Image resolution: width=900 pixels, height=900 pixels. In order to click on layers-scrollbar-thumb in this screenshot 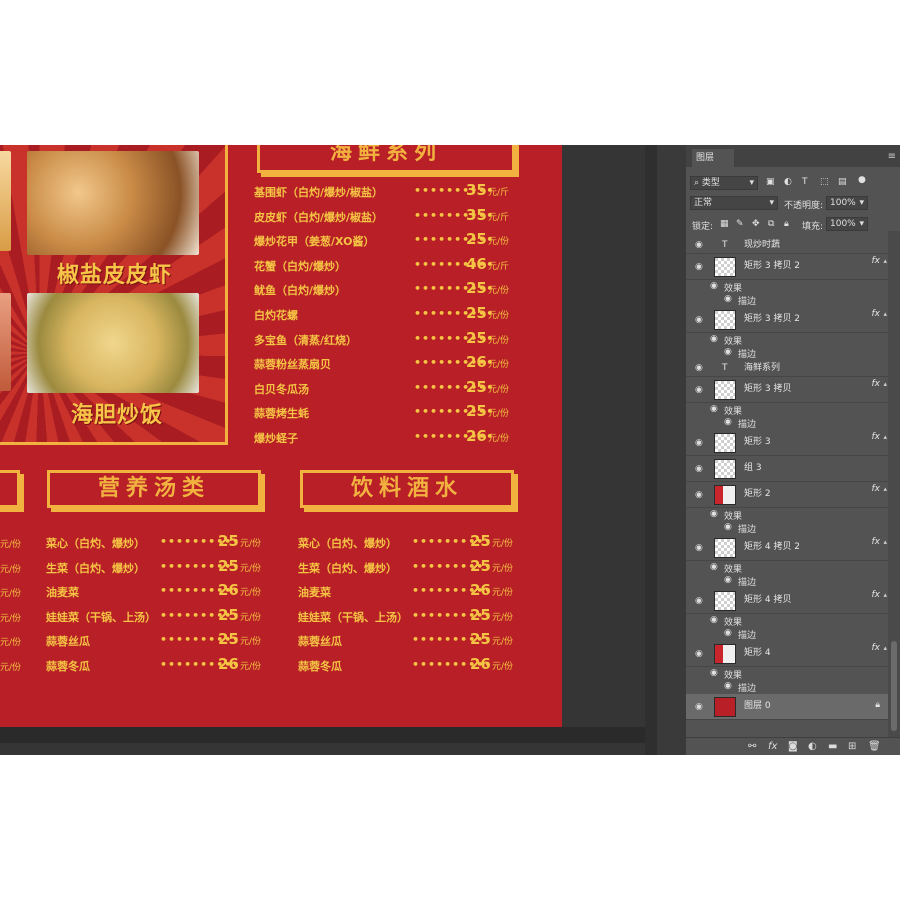, I will do `click(894, 686)`.